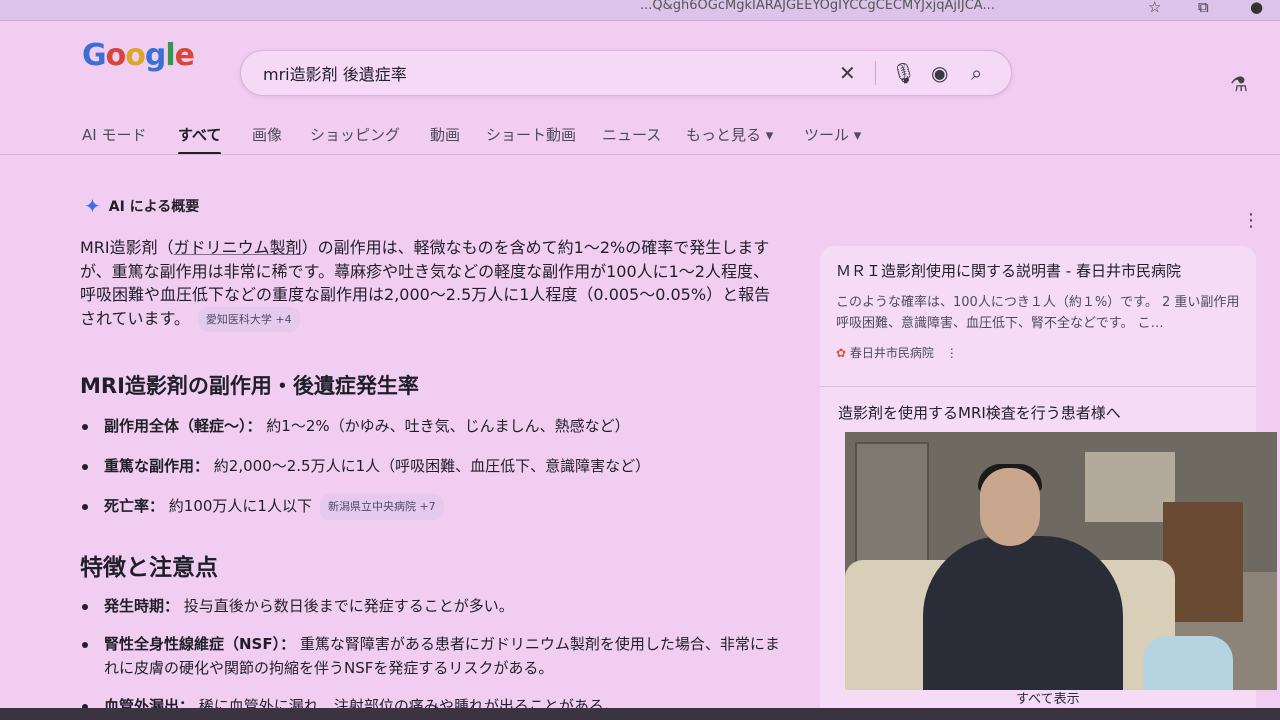 This screenshot has height=720, width=1280. I want to click on logo-letter: G, so click(94, 55).